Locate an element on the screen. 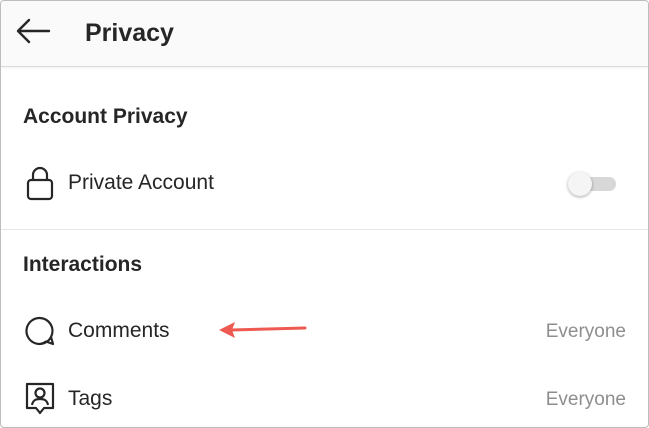  section-divider is located at coordinates (324, 229).